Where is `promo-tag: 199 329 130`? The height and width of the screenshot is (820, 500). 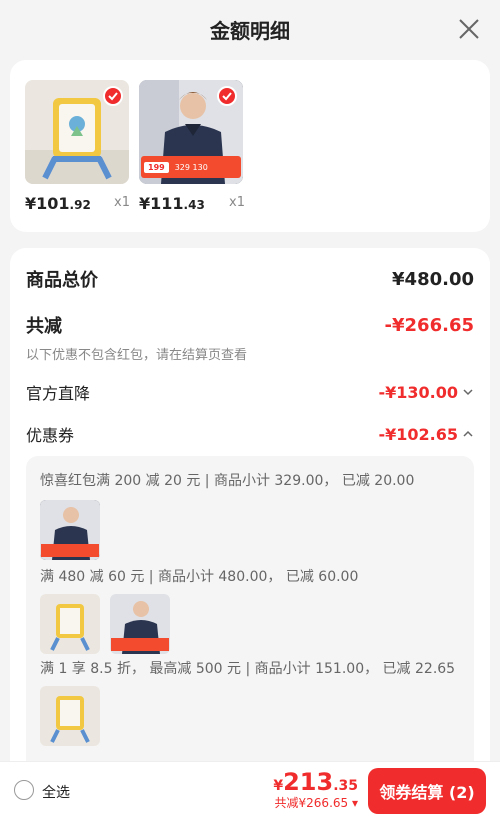
promo-tag: 199 329 130 is located at coordinates (191, 167).